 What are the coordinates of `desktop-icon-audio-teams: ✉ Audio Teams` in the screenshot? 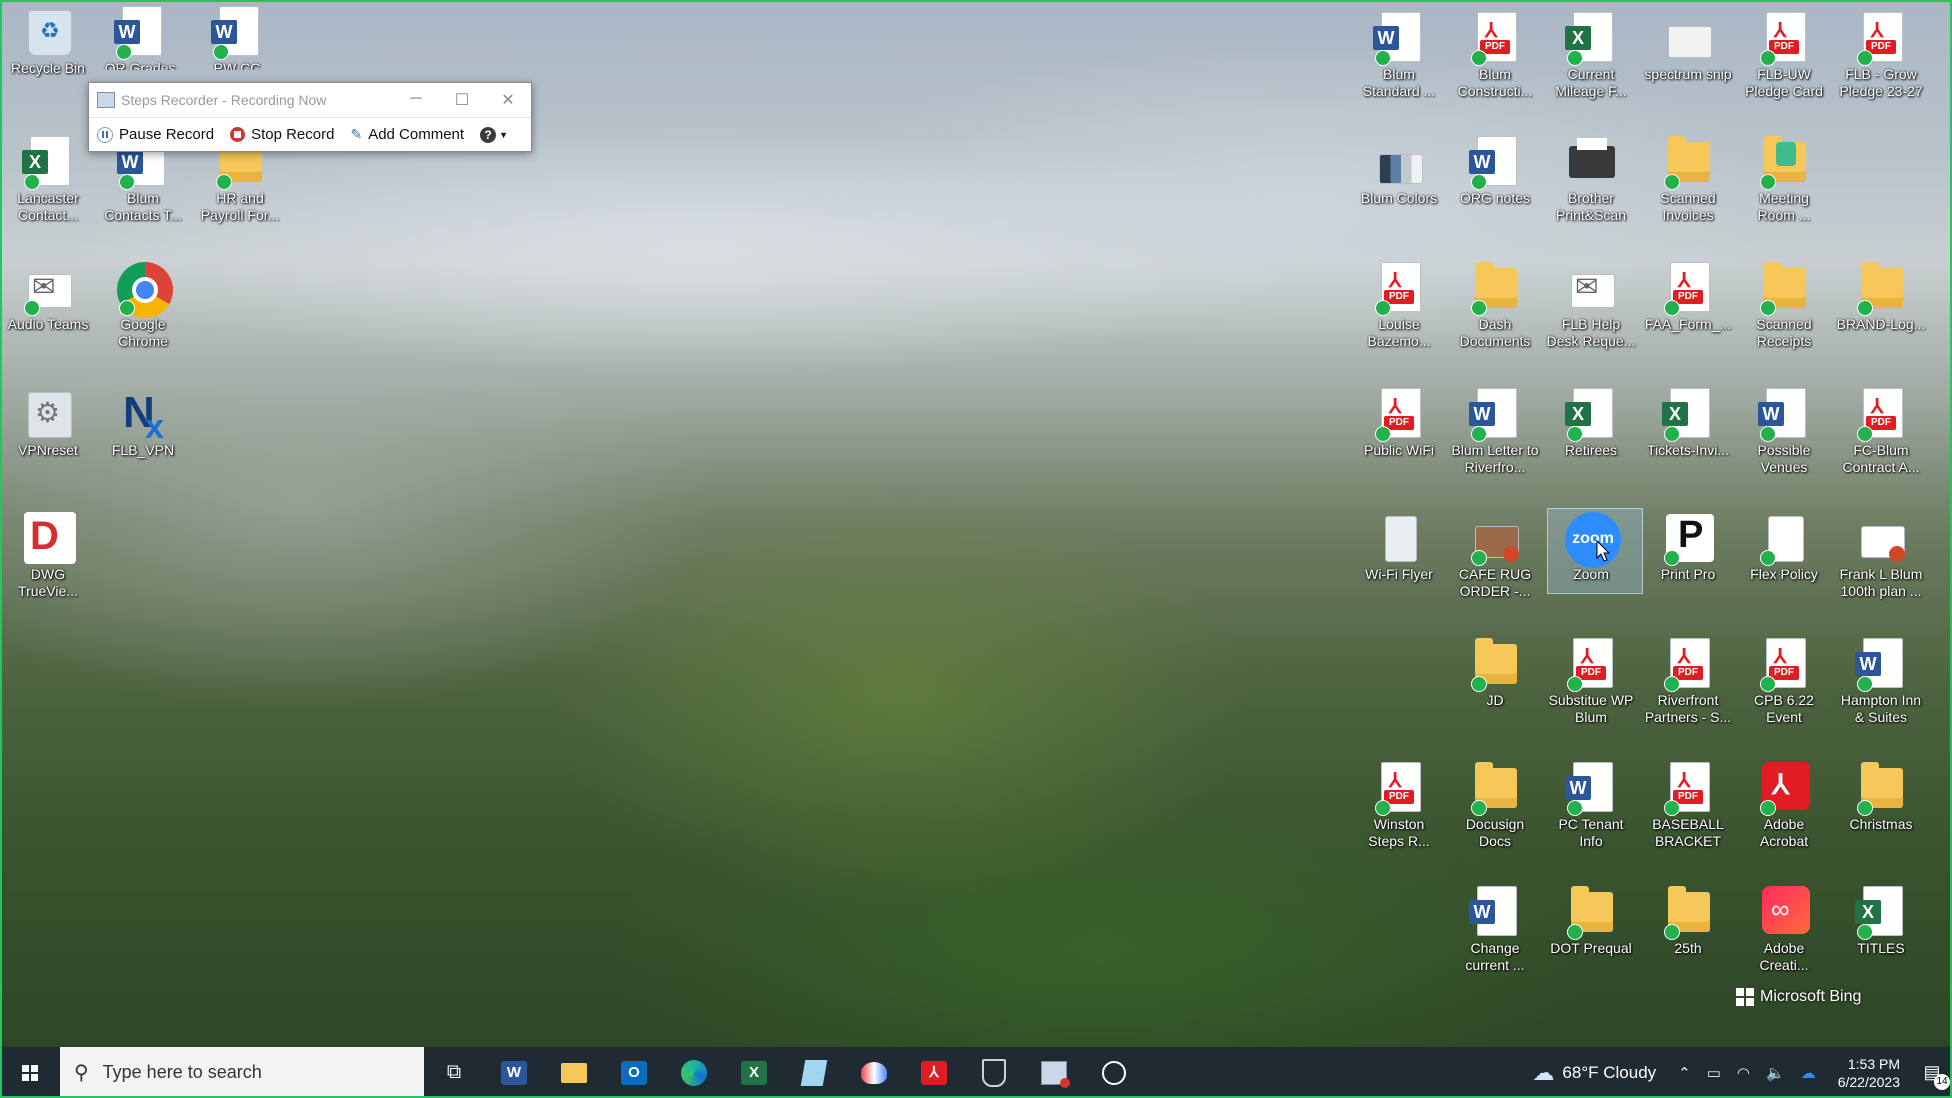 It's located at (48, 308).